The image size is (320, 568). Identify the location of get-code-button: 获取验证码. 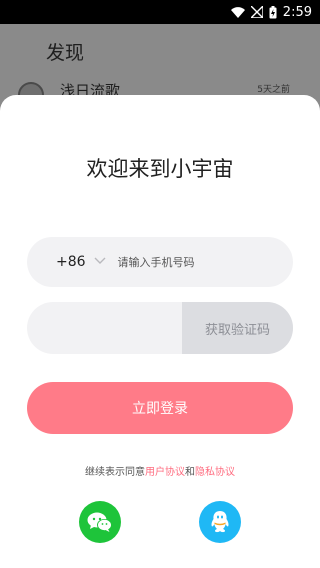
(237, 328).